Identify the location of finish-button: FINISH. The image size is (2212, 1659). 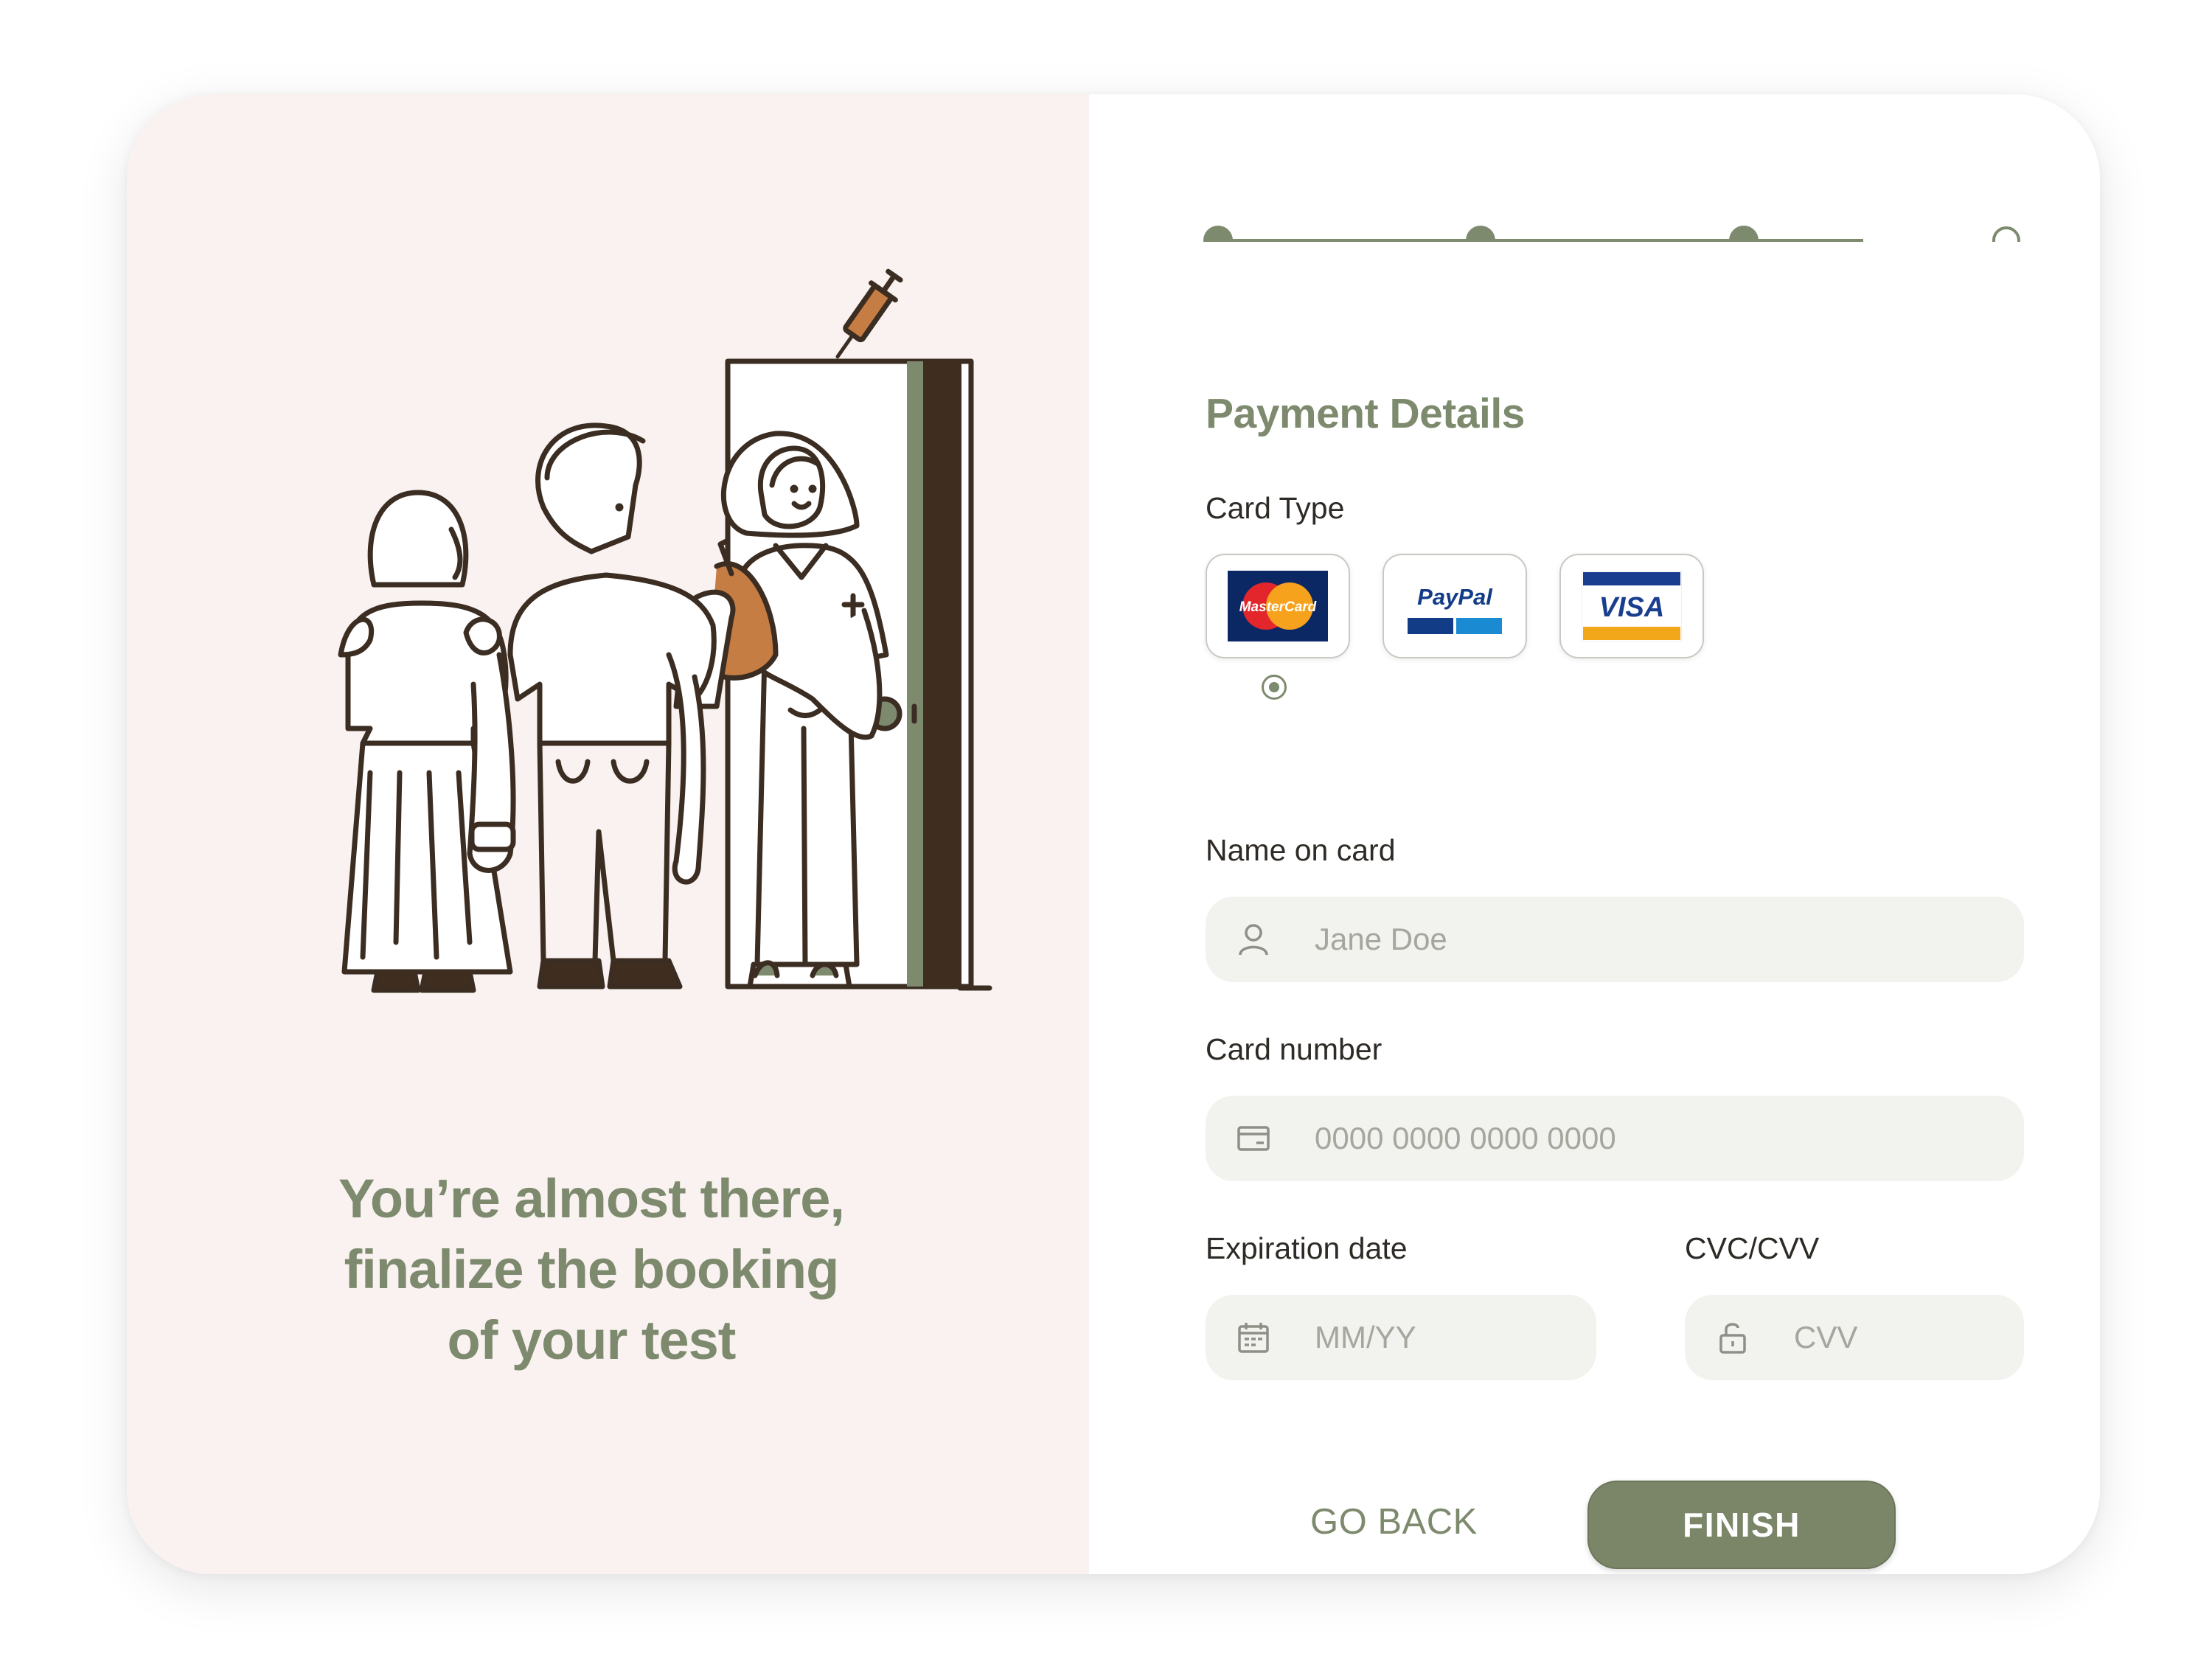
(1741, 1525).